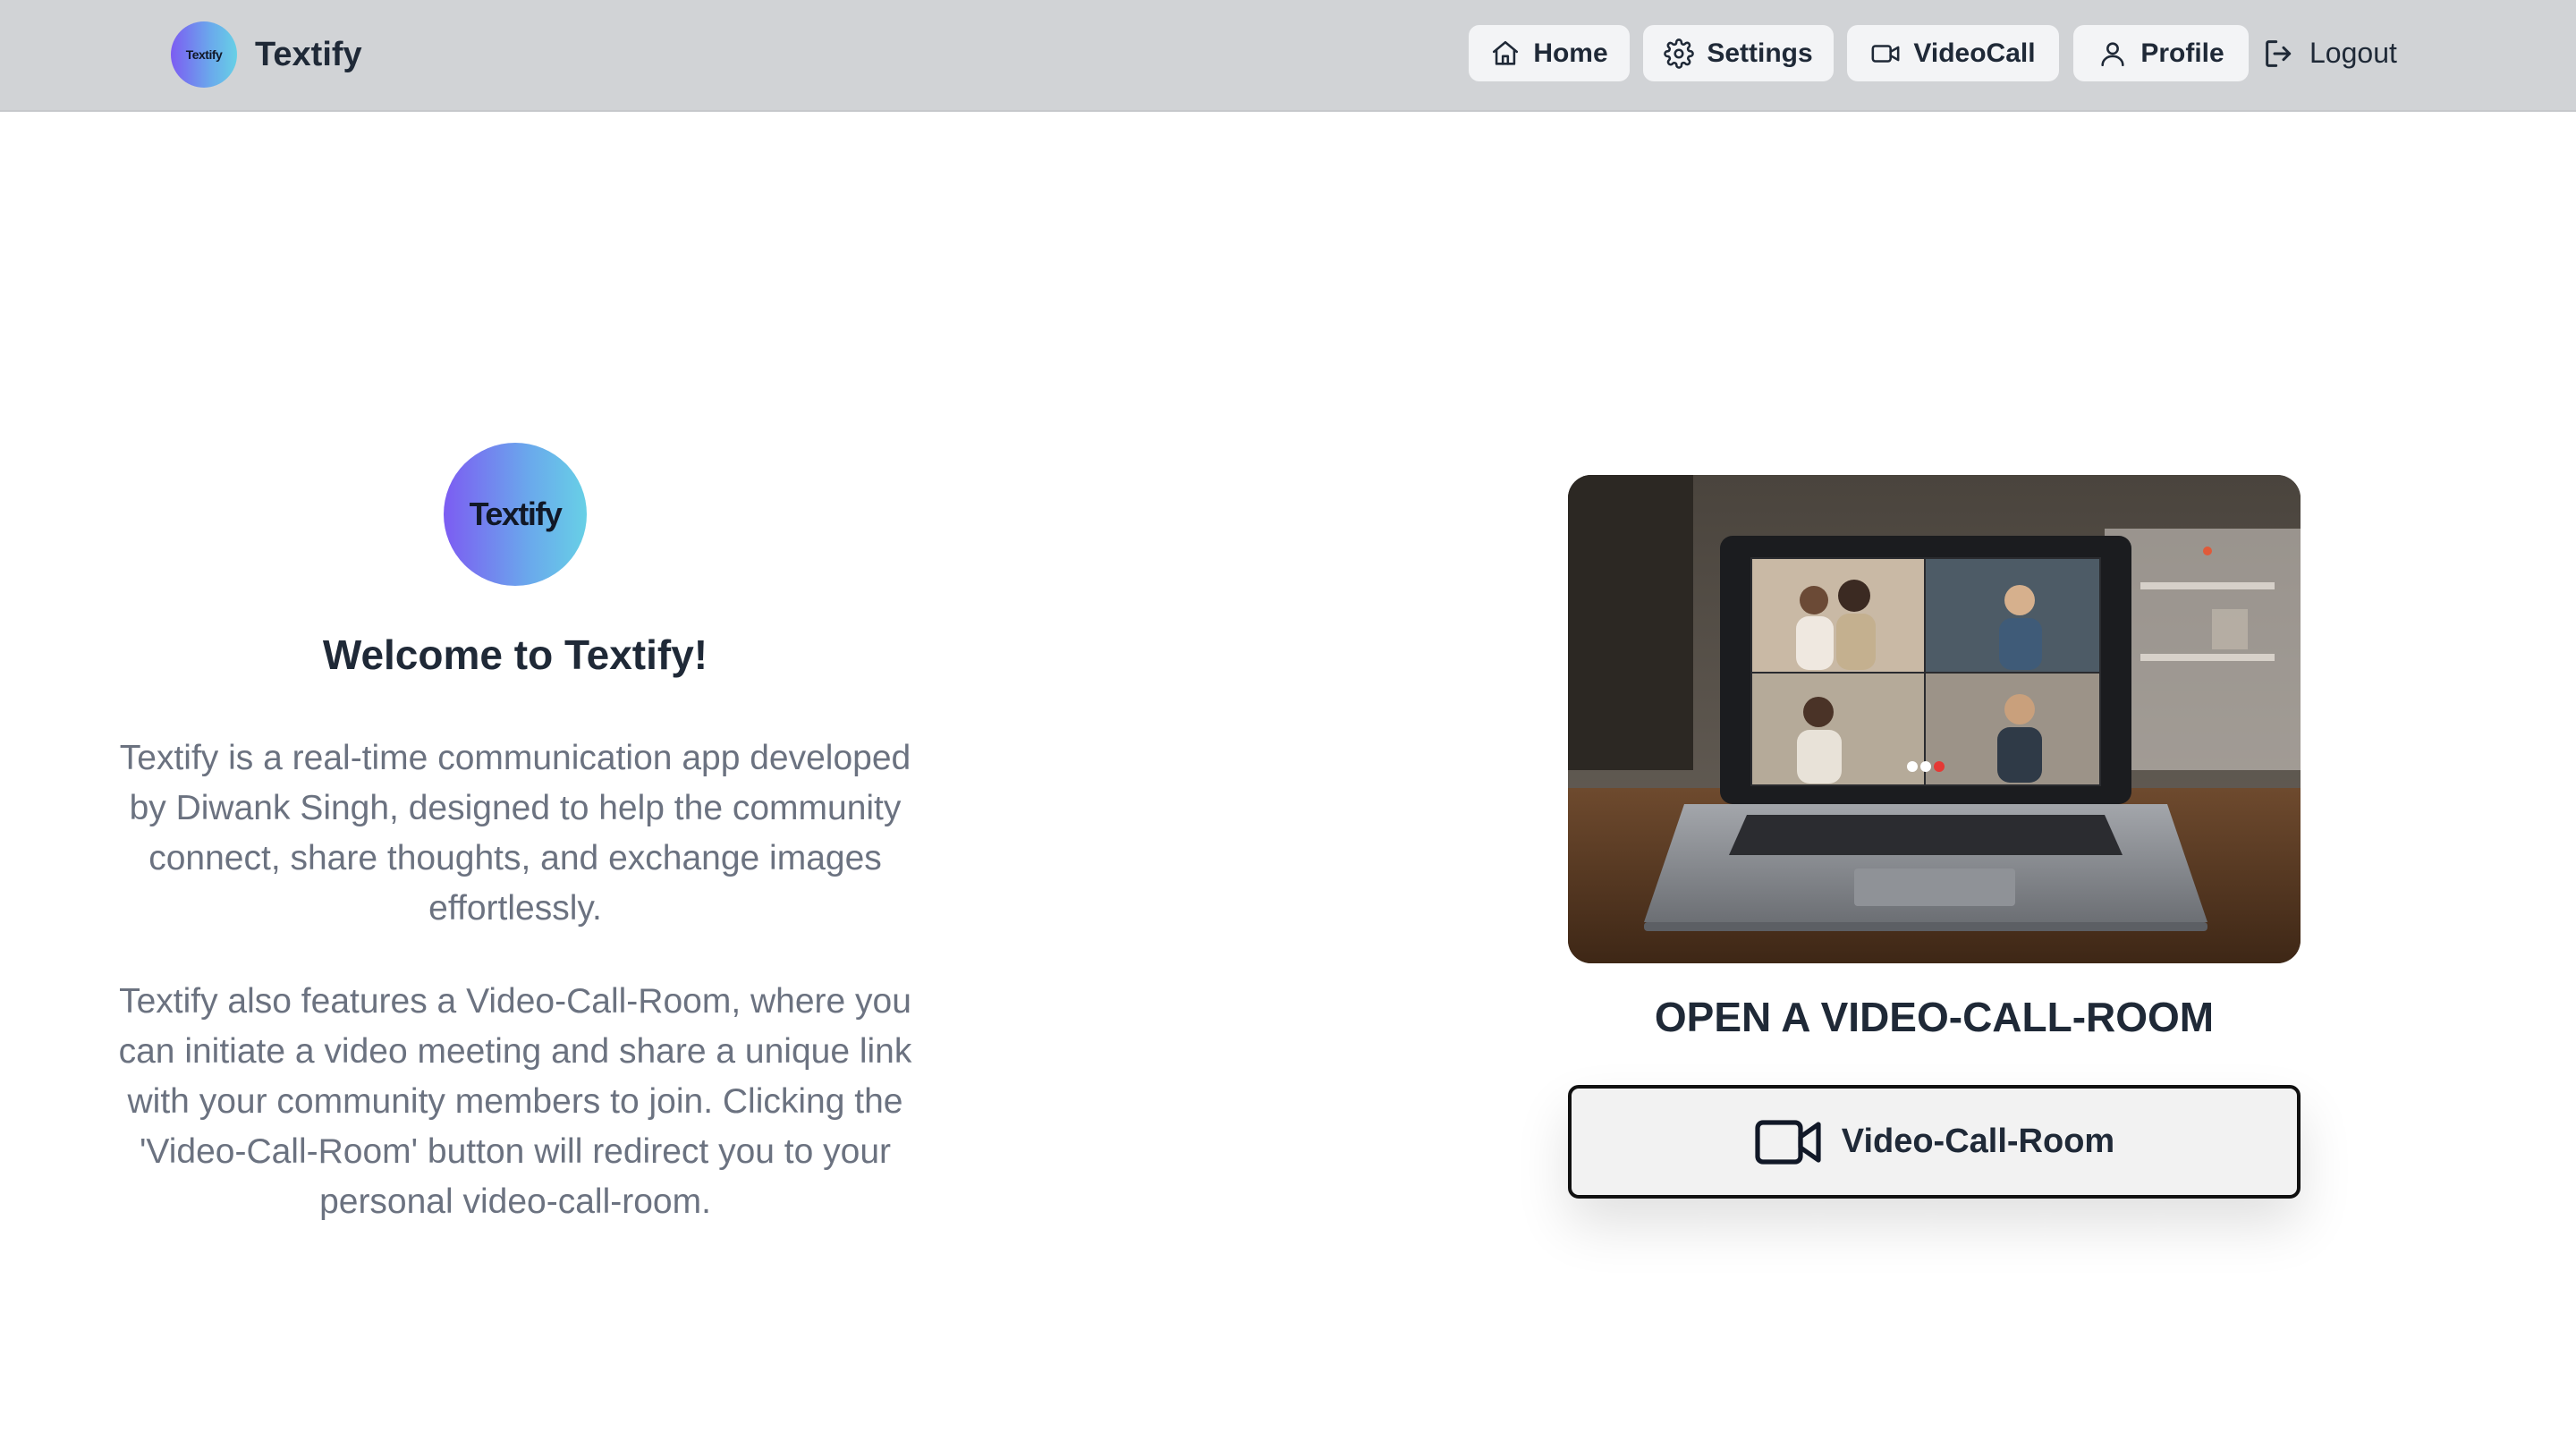 The height and width of the screenshot is (1449, 2576). What do you see at coordinates (2279, 53) in the screenshot?
I see `logout-icon` at bounding box center [2279, 53].